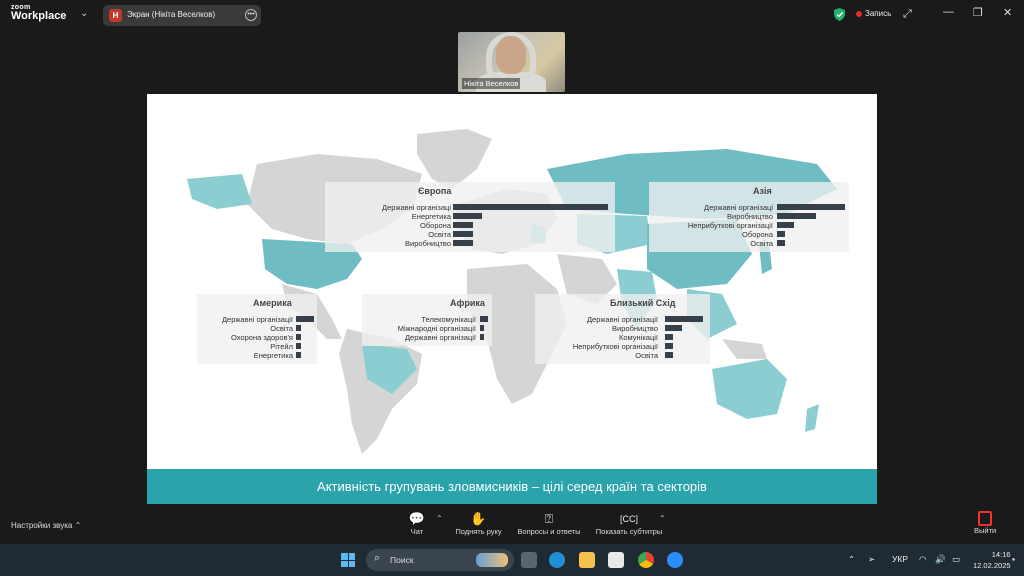  Describe the element at coordinates (115, 15) in the screenshot. I see `share-badge: Н` at that location.